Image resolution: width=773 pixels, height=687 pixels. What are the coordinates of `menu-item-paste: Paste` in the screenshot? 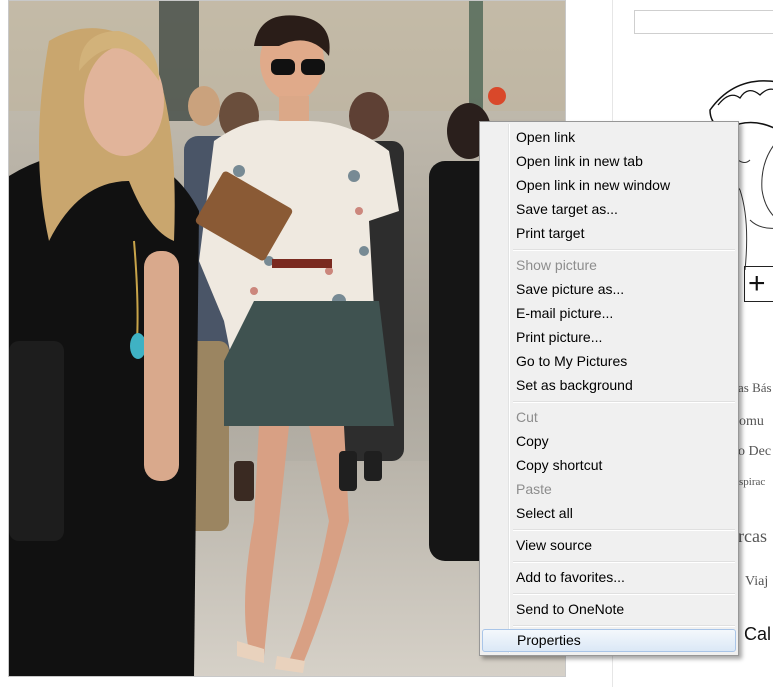 It's located at (609, 489).